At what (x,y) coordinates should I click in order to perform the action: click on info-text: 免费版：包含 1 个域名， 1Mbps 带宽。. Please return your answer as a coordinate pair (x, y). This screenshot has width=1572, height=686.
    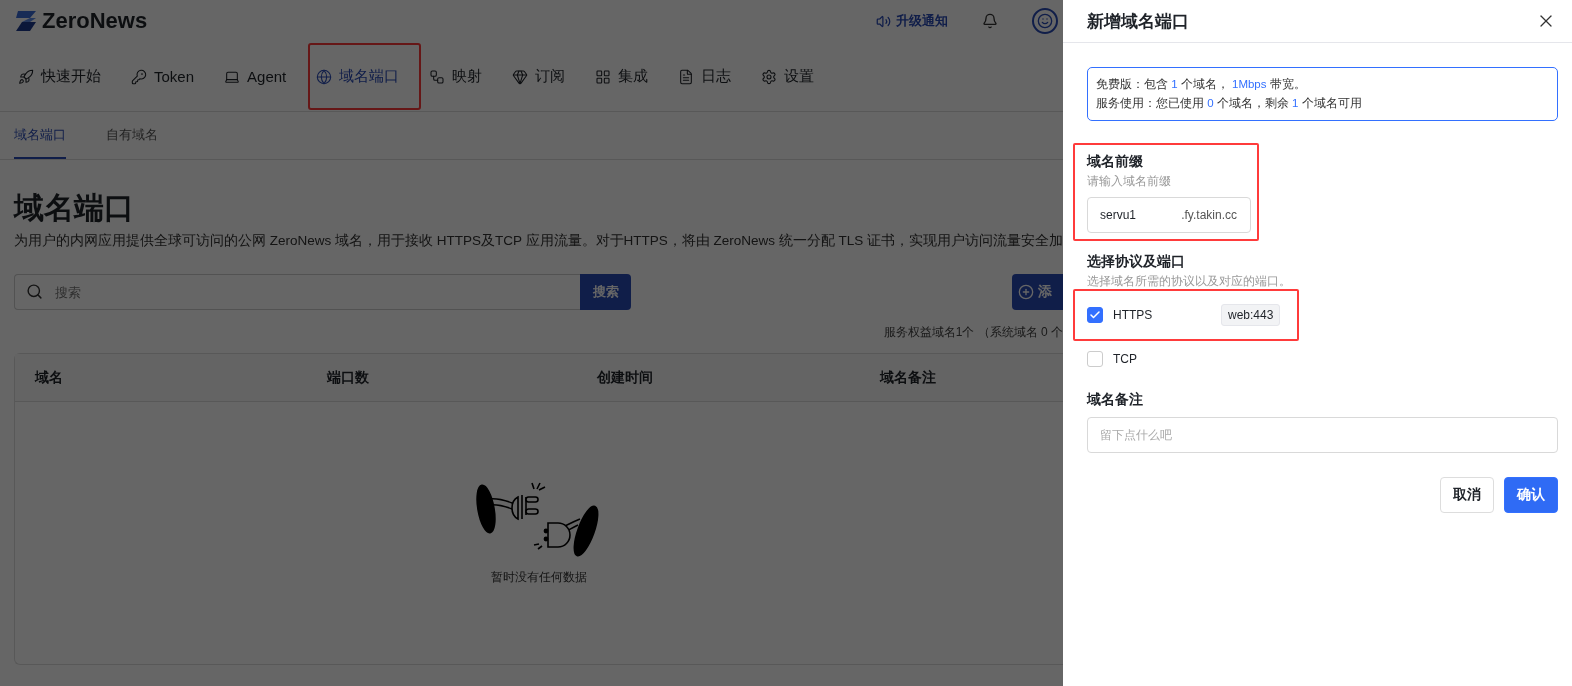
    Looking at the image, I should click on (1201, 84).